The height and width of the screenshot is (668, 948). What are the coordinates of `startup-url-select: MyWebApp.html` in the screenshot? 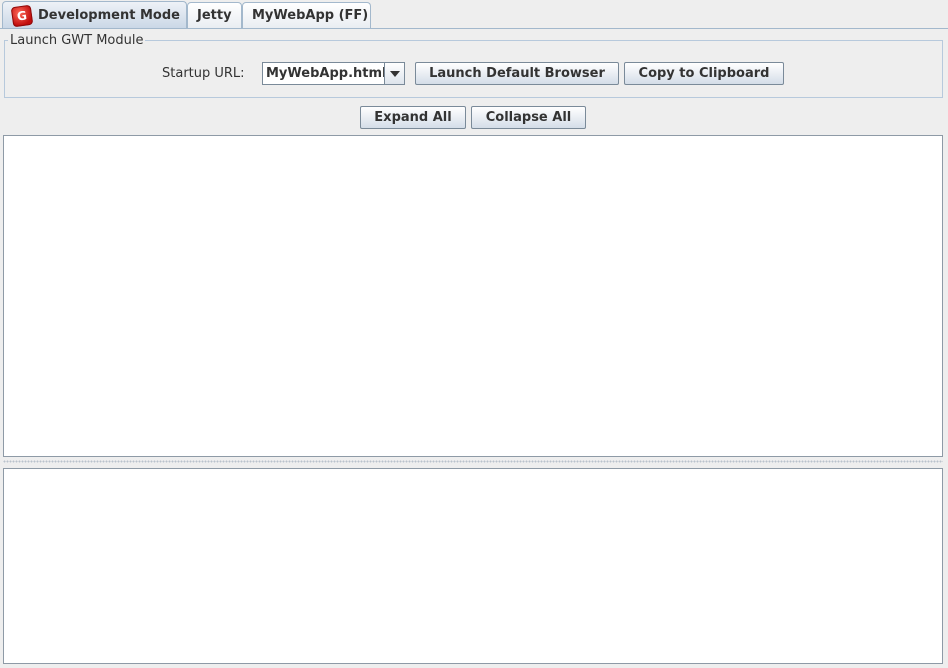 It's located at (333, 73).